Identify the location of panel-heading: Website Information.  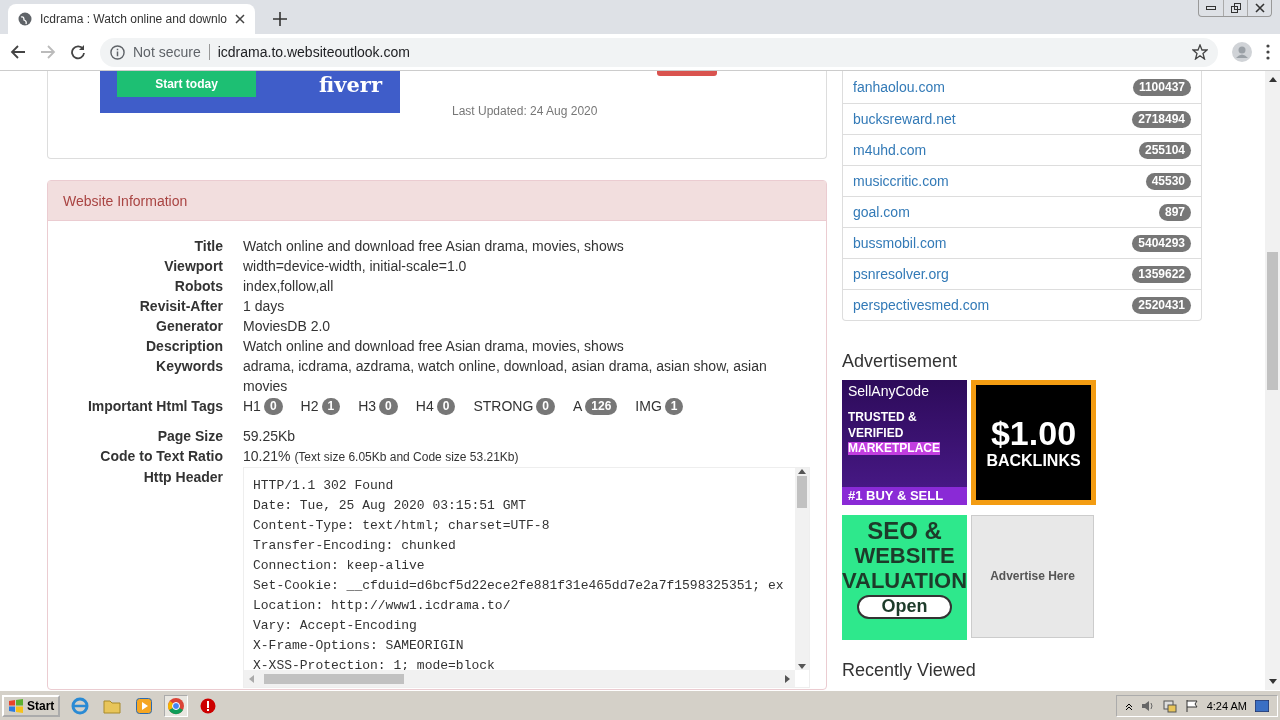
(437, 201).